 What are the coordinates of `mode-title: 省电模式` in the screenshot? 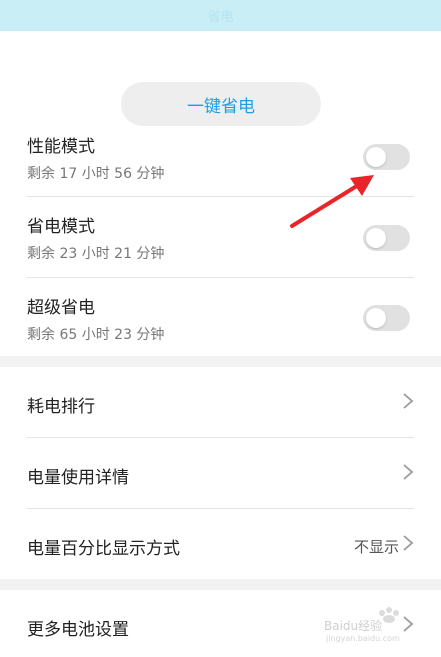 It's located at (61, 227).